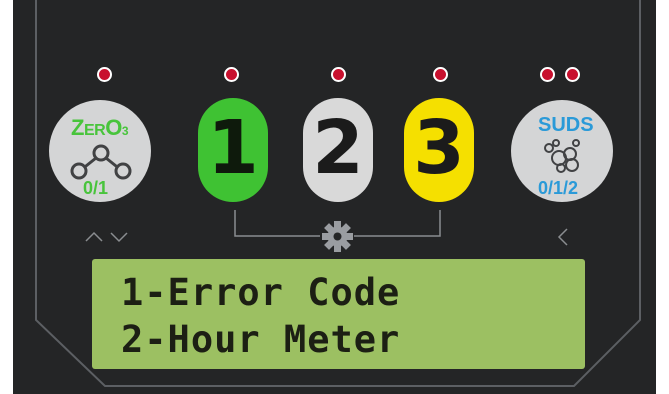 The image size is (669, 394). I want to click on suds-bubbles-icon, so click(562, 156).